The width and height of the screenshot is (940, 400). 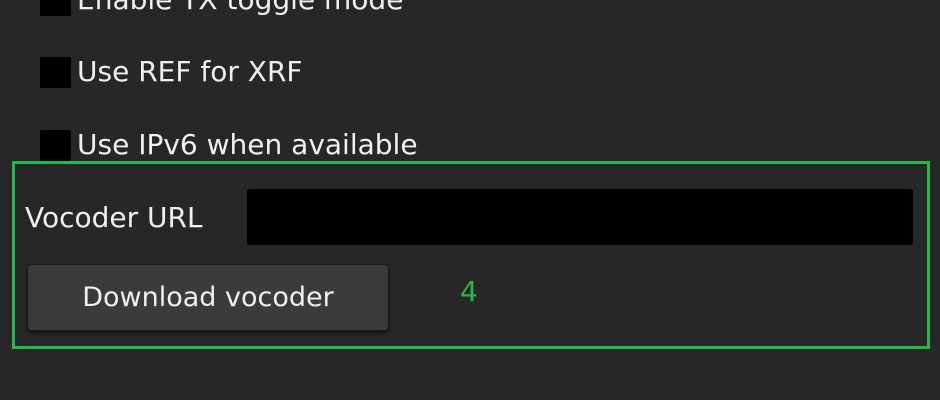 What do you see at coordinates (55, 72) in the screenshot?
I see `use-ref-for-xrf-checkbox` at bounding box center [55, 72].